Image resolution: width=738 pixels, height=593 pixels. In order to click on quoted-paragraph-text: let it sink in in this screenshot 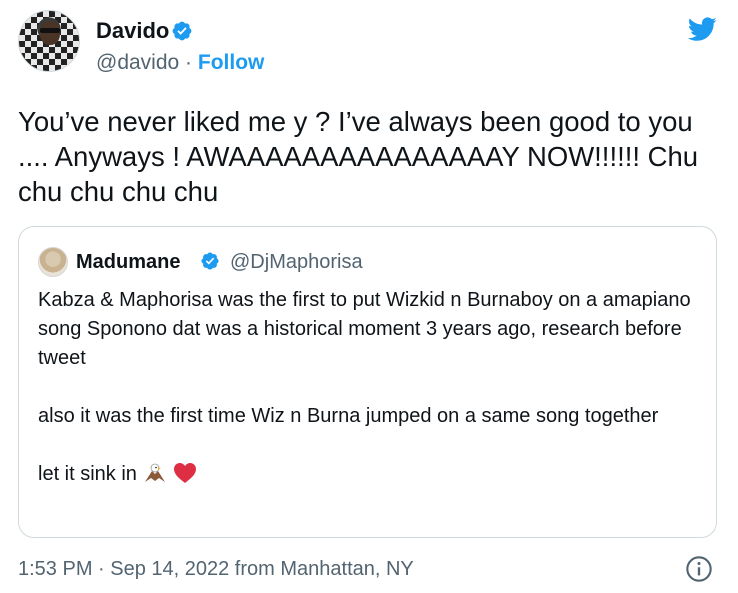, I will do `click(87, 474)`.